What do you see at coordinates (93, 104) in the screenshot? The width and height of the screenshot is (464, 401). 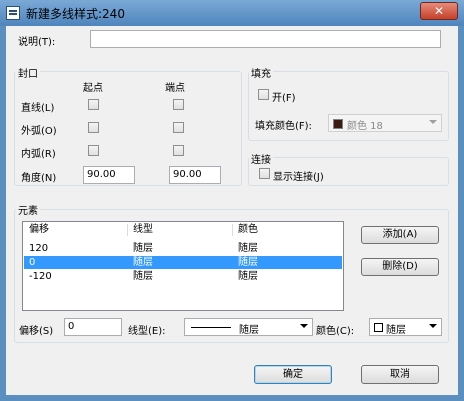 I see `cap-line-start-checkbox` at bounding box center [93, 104].